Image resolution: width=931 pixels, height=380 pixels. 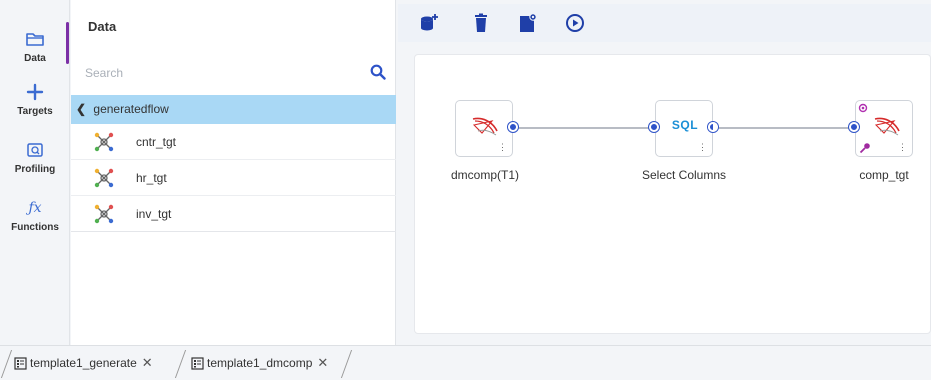 I want to click on list-item-inv-tgt: inv_tgt, so click(x=233, y=214).